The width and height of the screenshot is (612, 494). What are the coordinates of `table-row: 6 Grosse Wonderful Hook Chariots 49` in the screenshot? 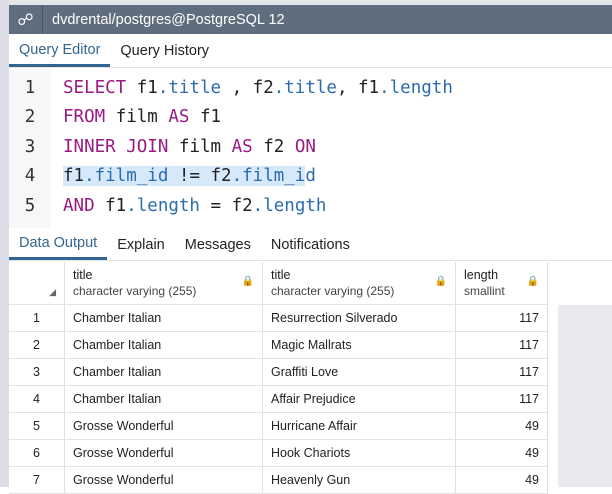 It's located at (278, 453).